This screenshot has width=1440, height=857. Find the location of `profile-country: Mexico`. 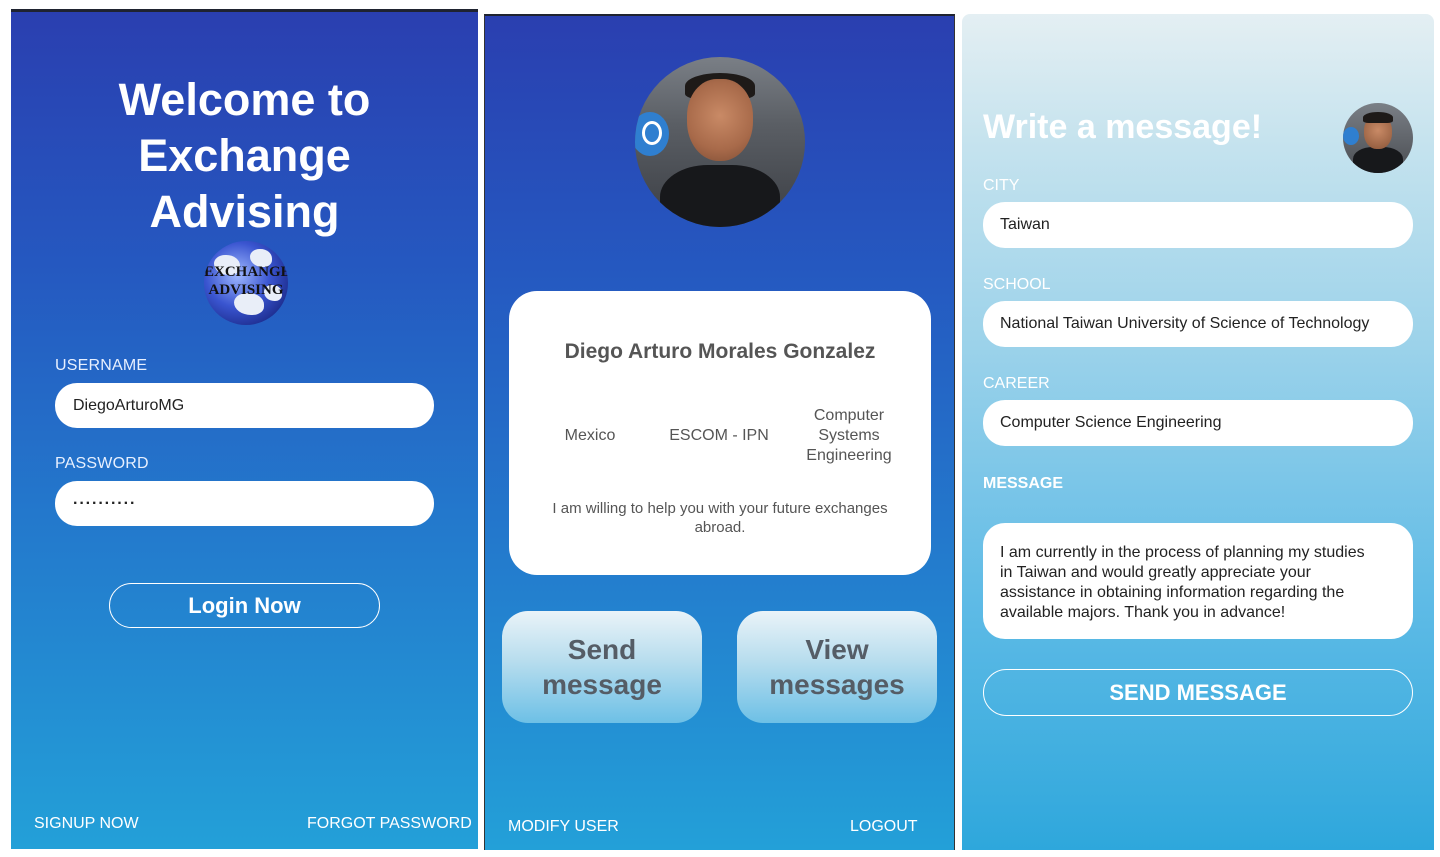

profile-country: Mexico is located at coordinates (590, 435).